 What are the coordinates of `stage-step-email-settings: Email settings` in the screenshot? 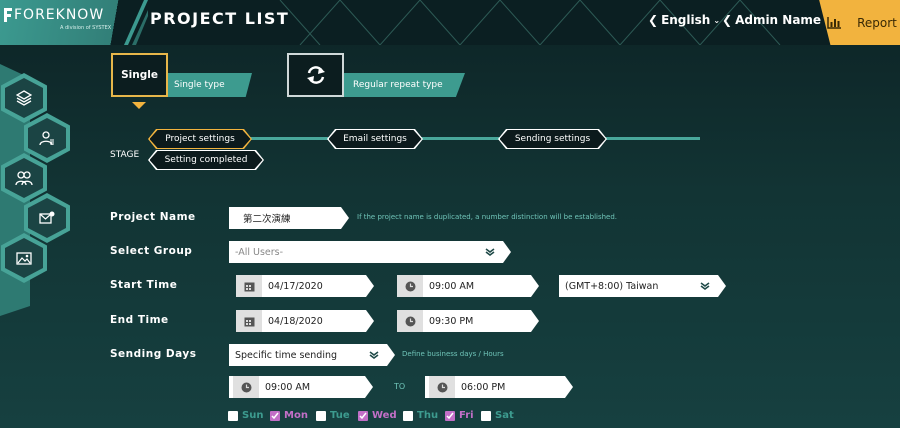 It's located at (375, 139).